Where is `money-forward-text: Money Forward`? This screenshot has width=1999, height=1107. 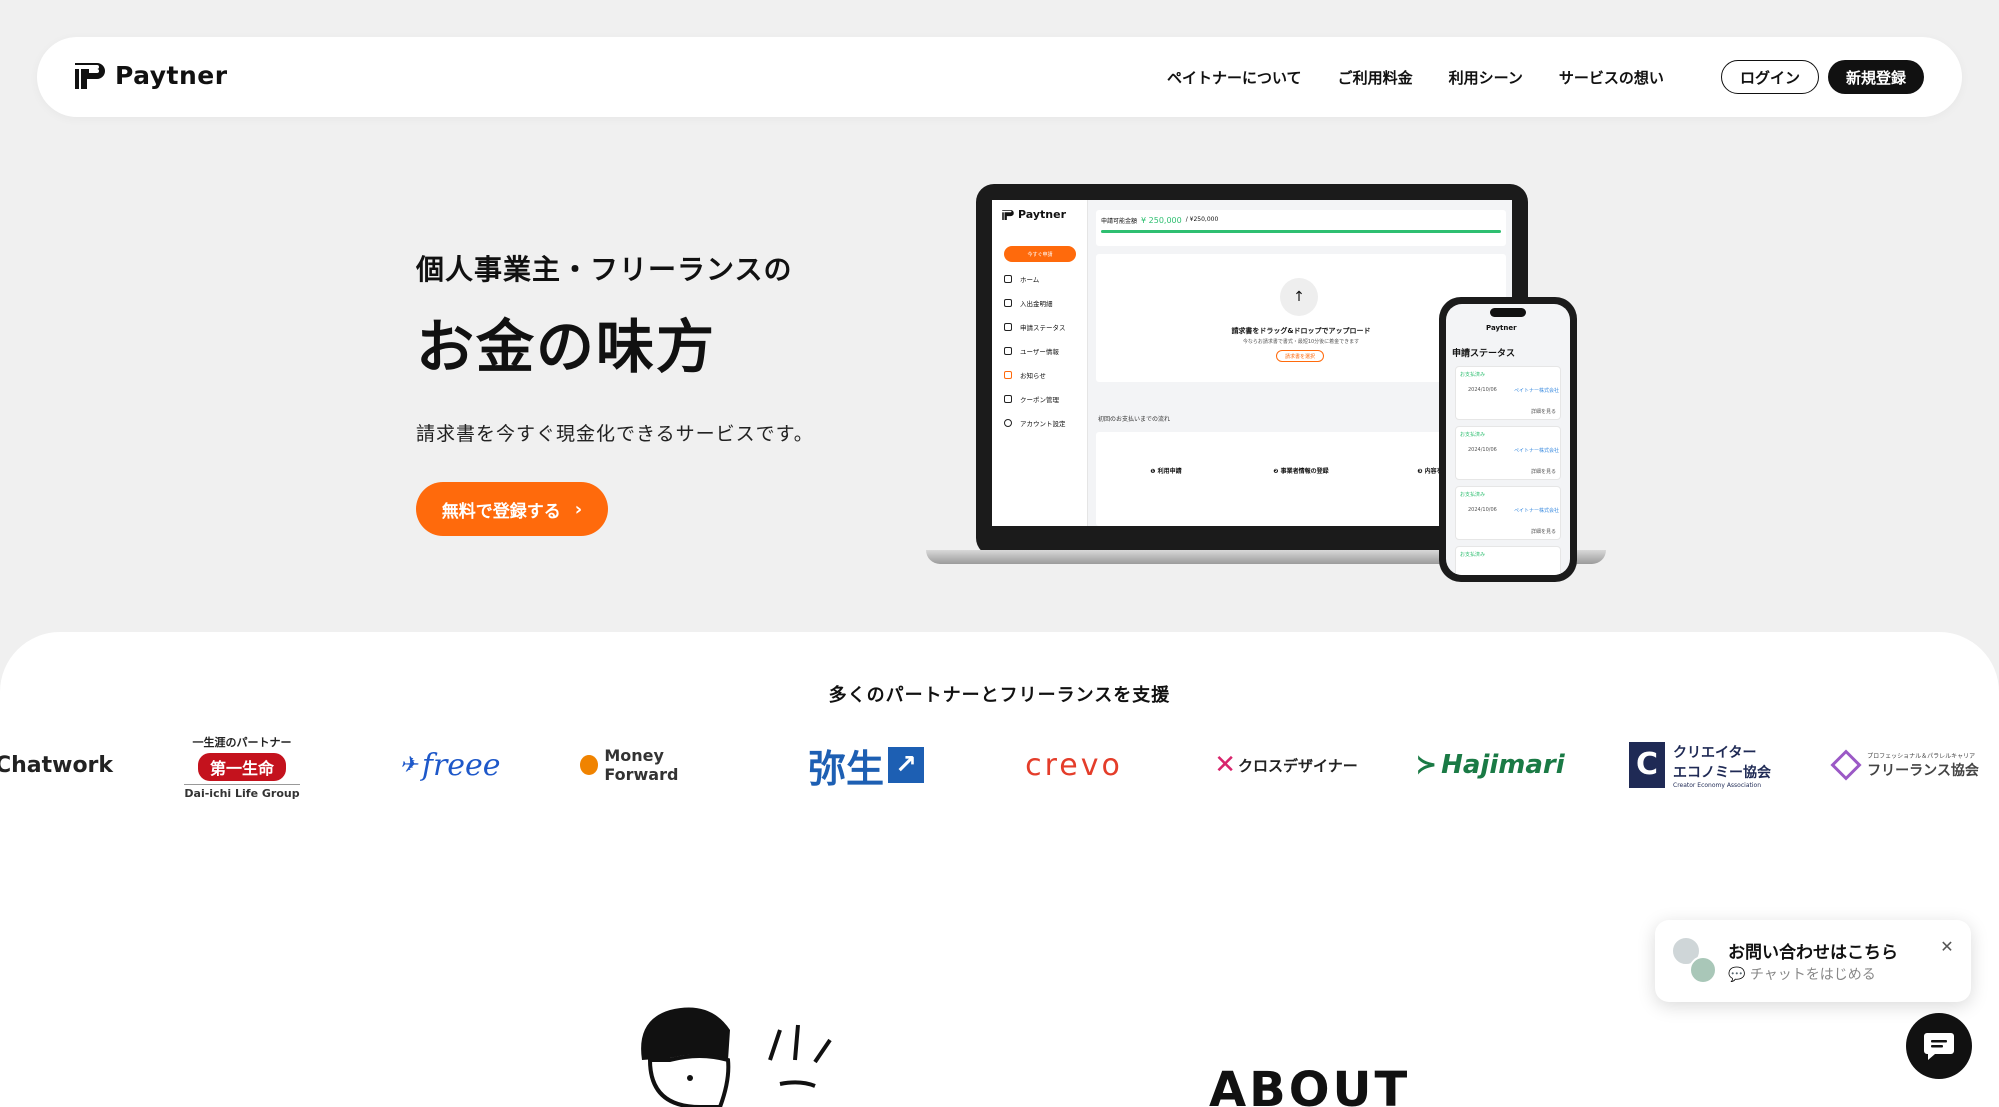 money-forward-text: Money Forward is located at coordinates (641, 765).